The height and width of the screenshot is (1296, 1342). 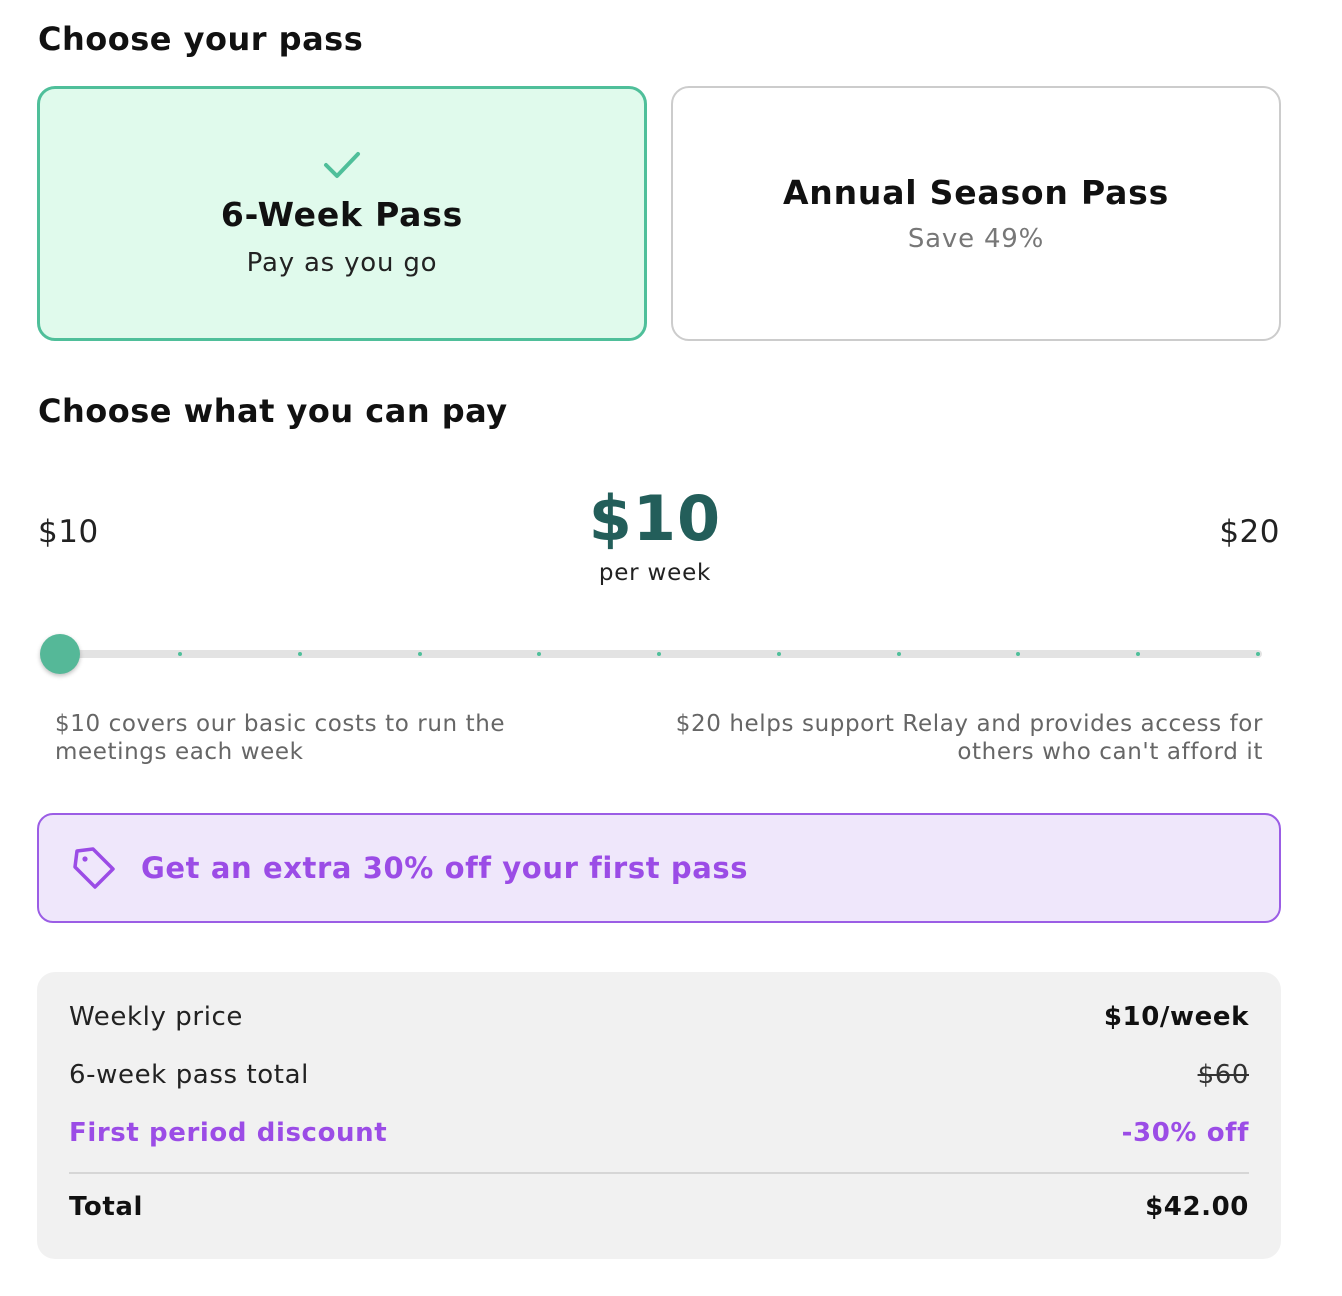 What do you see at coordinates (156, 1017) in the screenshot?
I see `summary-label: Weekly price` at bounding box center [156, 1017].